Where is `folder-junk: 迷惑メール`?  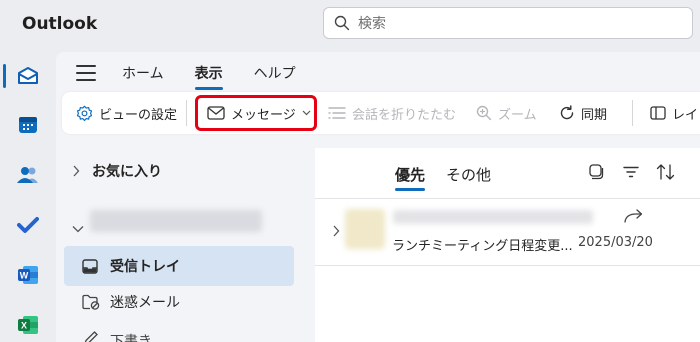 folder-junk: 迷惑メール is located at coordinates (131, 302).